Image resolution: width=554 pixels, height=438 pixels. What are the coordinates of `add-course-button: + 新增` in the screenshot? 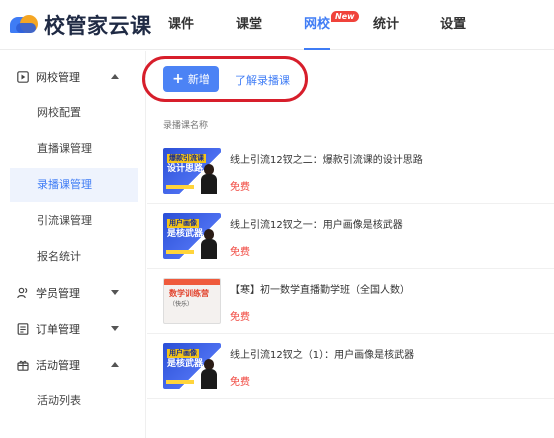 It's located at (191, 79).